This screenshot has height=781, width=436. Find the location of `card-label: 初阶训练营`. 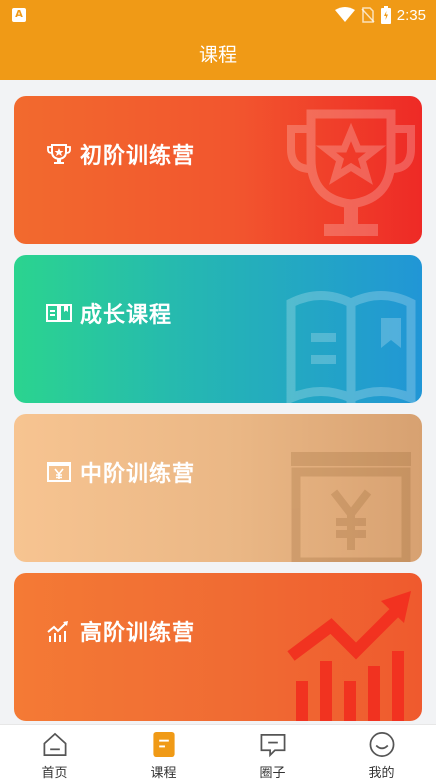

card-label: 初阶训练营 is located at coordinates (138, 156).